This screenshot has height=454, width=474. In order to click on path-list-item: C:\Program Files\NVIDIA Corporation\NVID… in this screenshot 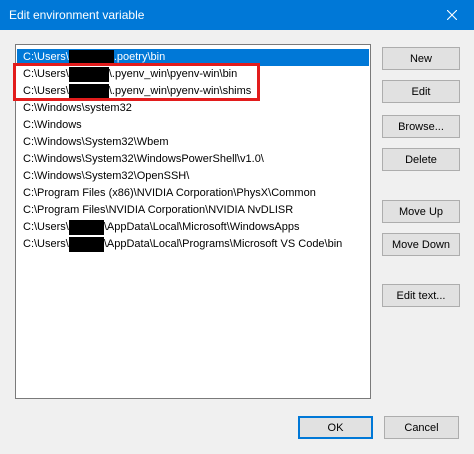, I will do `click(193, 210)`.